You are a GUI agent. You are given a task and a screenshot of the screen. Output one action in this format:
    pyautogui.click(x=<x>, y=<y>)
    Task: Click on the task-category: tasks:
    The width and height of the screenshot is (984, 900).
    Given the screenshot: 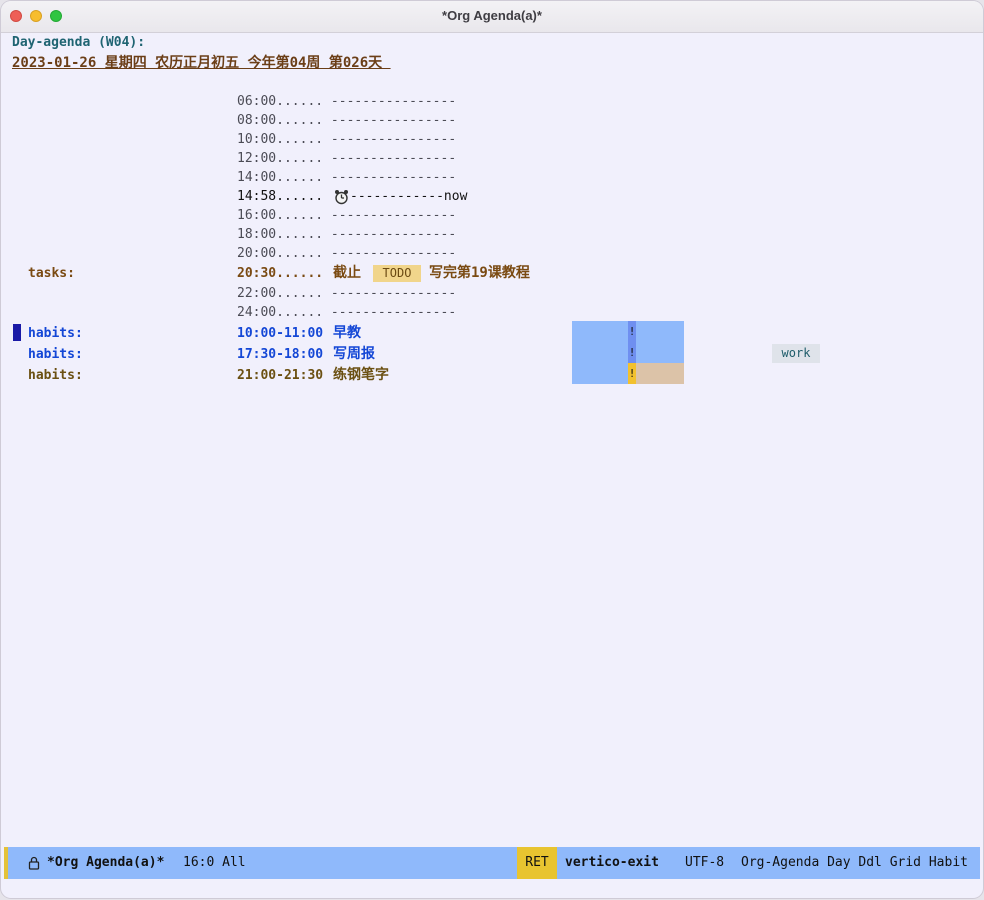 What is the action you would take?
    pyautogui.click(x=51, y=273)
    